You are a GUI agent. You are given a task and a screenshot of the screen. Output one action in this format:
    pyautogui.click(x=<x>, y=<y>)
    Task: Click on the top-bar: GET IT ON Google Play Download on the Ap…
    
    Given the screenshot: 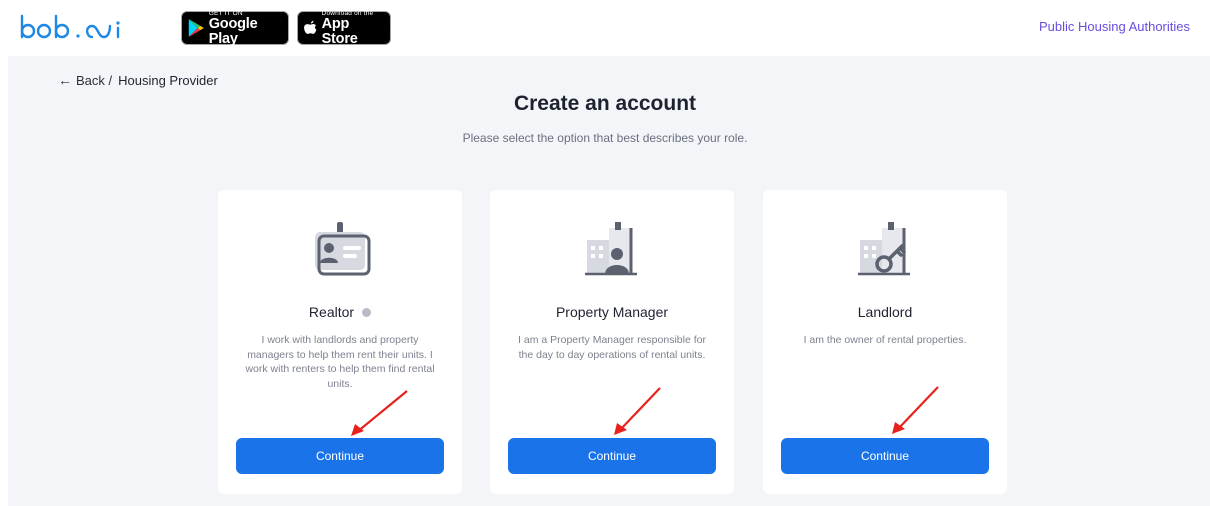 What is the action you would take?
    pyautogui.click(x=605, y=28)
    